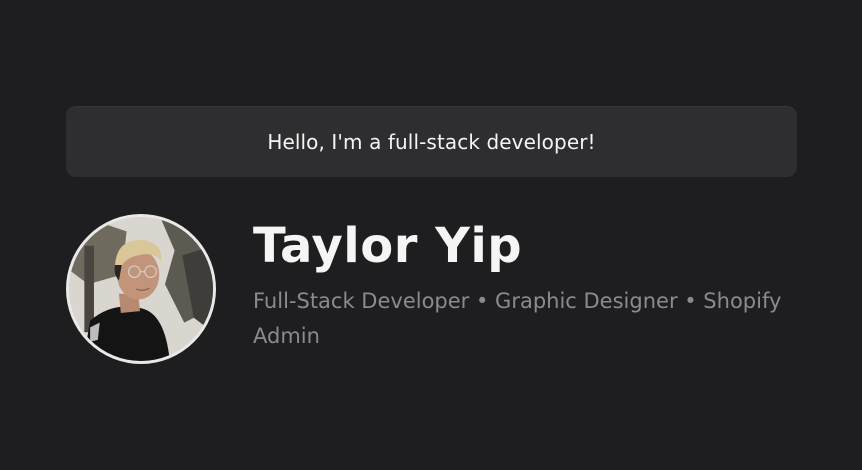 The height and width of the screenshot is (470, 862). What do you see at coordinates (388, 246) in the screenshot?
I see `profile-name: Taylor Yip` at bounding box center [388, 246].